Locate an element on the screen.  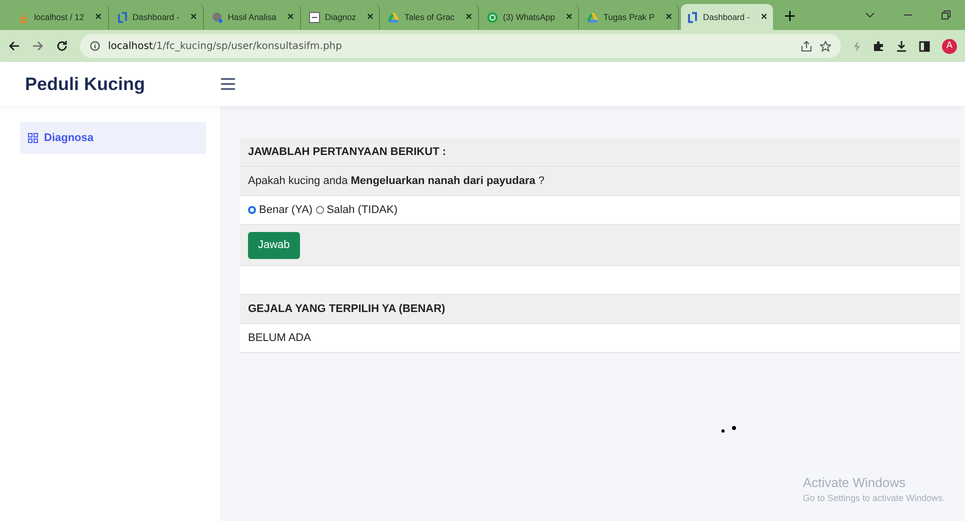
chevron-down-icon is located at coordinates (870, 15).